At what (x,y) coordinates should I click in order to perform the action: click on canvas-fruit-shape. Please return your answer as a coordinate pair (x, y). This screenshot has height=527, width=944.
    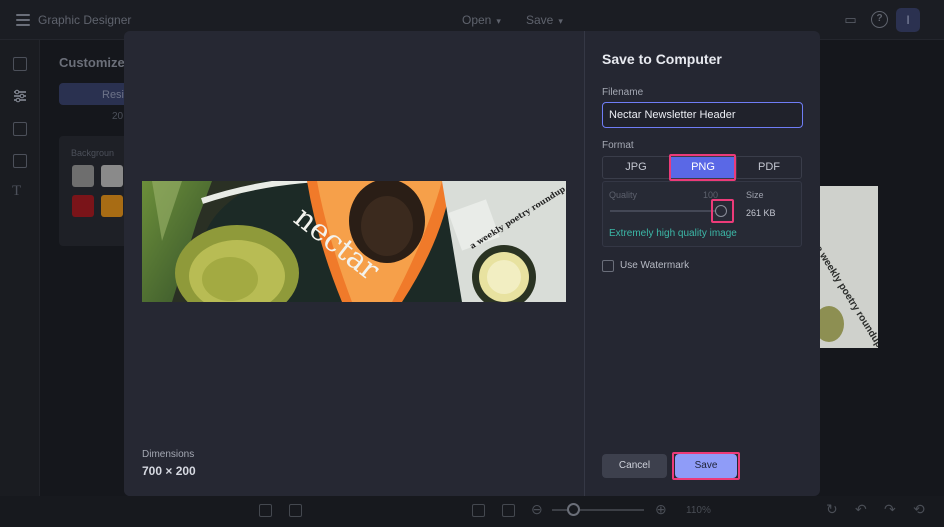
    Looking at the image, I should click on (832, 324).